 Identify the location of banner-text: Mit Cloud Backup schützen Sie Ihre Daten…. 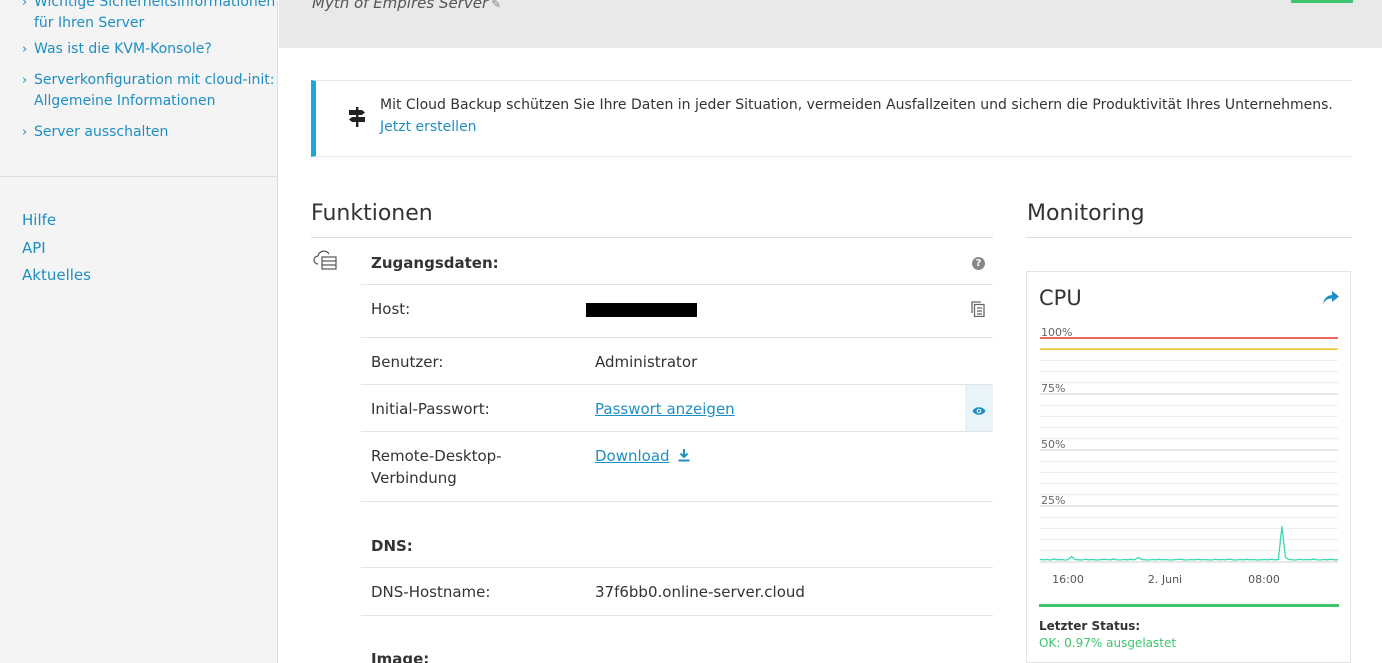
(856, 105).